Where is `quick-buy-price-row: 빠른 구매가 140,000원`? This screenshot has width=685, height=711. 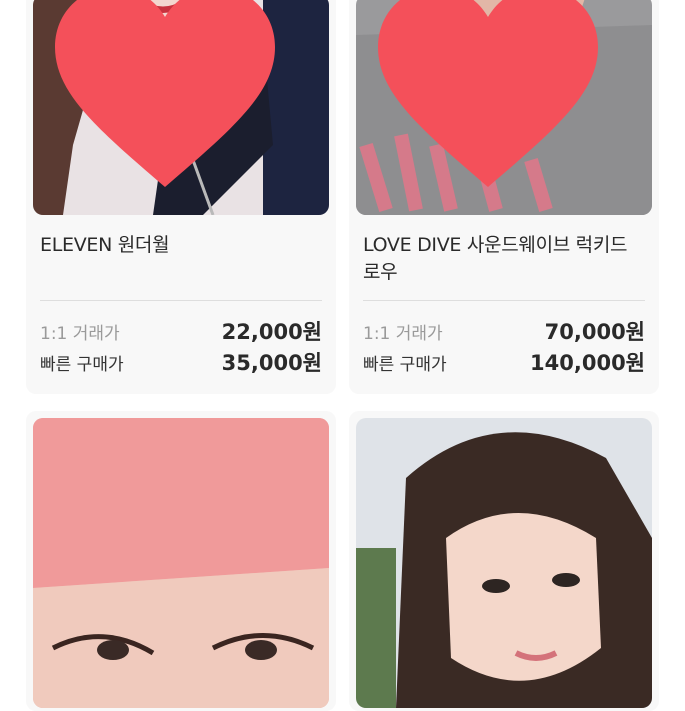
quick-buy-price-row: 빠른 구매가 140,000원 is located at coordinates (504, 364).